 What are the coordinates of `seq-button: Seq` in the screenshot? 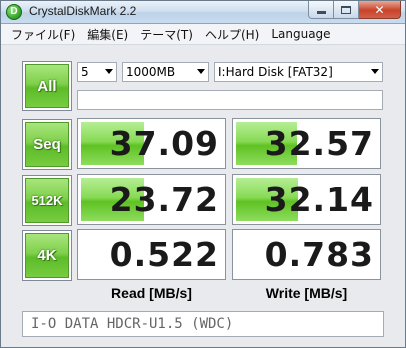 It's located at (47, 144).